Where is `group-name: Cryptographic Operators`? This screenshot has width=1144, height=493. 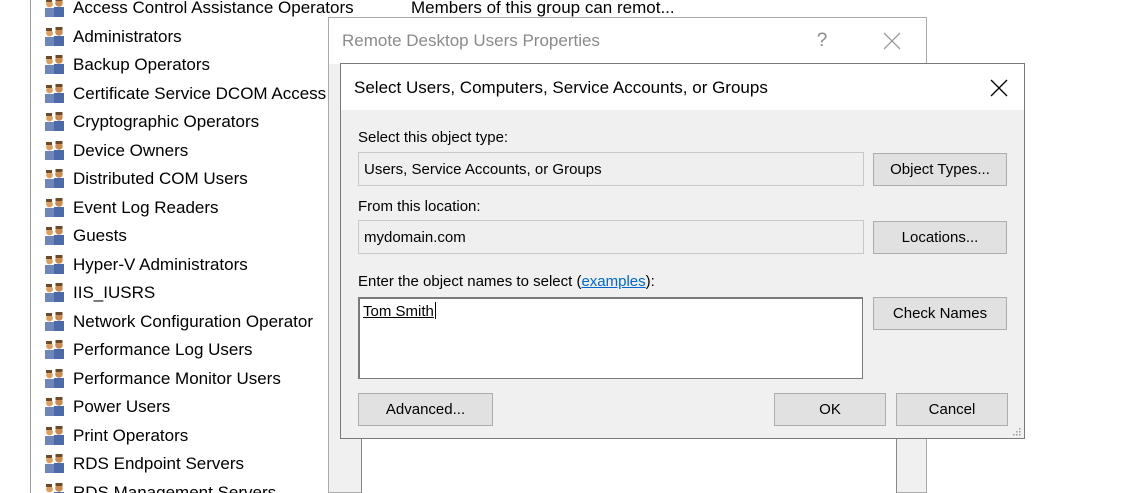
group-name: Cryptographic Operators is located at coordinates (166, 121).